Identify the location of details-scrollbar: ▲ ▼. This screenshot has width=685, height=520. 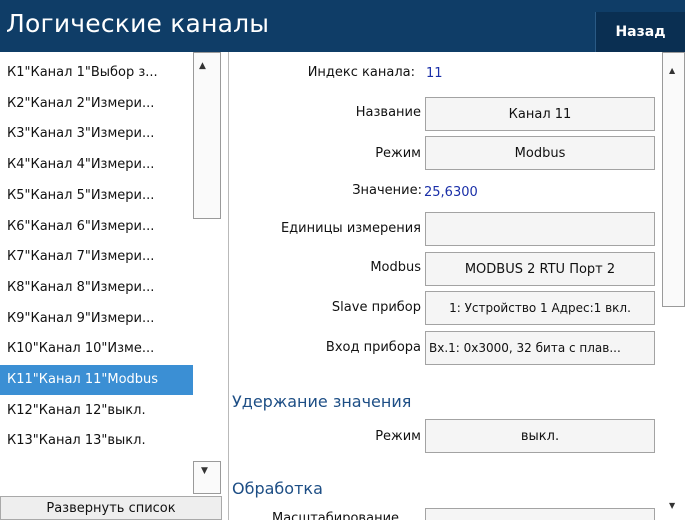
(673, 286).